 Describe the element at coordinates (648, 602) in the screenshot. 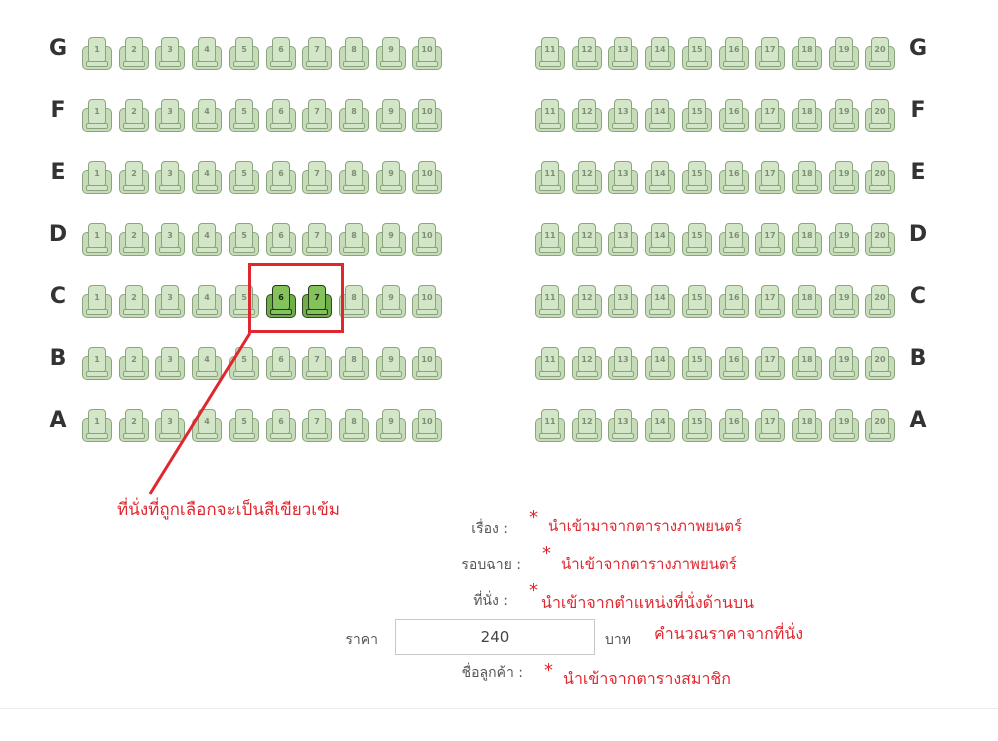

I see `seat-note: นำเข้าจากตำแหน่งที่นั่งด้านบน` at that location.